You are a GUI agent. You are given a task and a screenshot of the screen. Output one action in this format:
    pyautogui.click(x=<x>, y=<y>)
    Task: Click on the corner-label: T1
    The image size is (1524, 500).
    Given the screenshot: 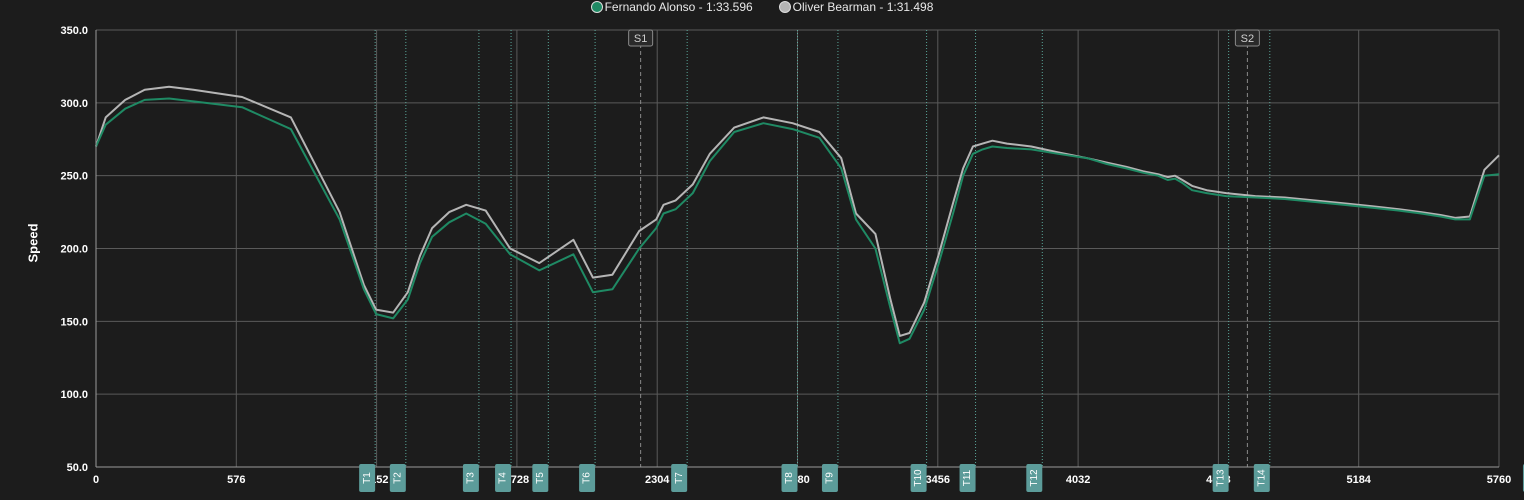 What is the action you would take?
    pyautogui.click(x=367, y=478)
    